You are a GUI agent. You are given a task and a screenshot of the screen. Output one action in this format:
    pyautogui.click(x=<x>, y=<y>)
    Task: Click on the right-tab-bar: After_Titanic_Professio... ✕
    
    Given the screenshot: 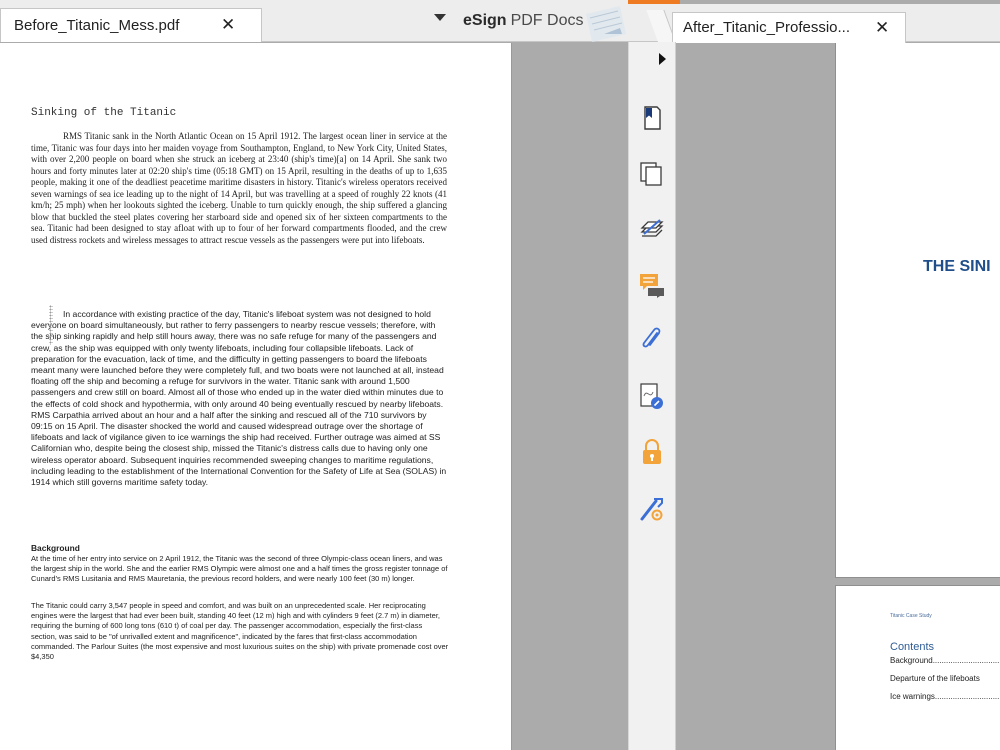 What is the action you would take?
    pyautogui.click(x=814, y=23)
    